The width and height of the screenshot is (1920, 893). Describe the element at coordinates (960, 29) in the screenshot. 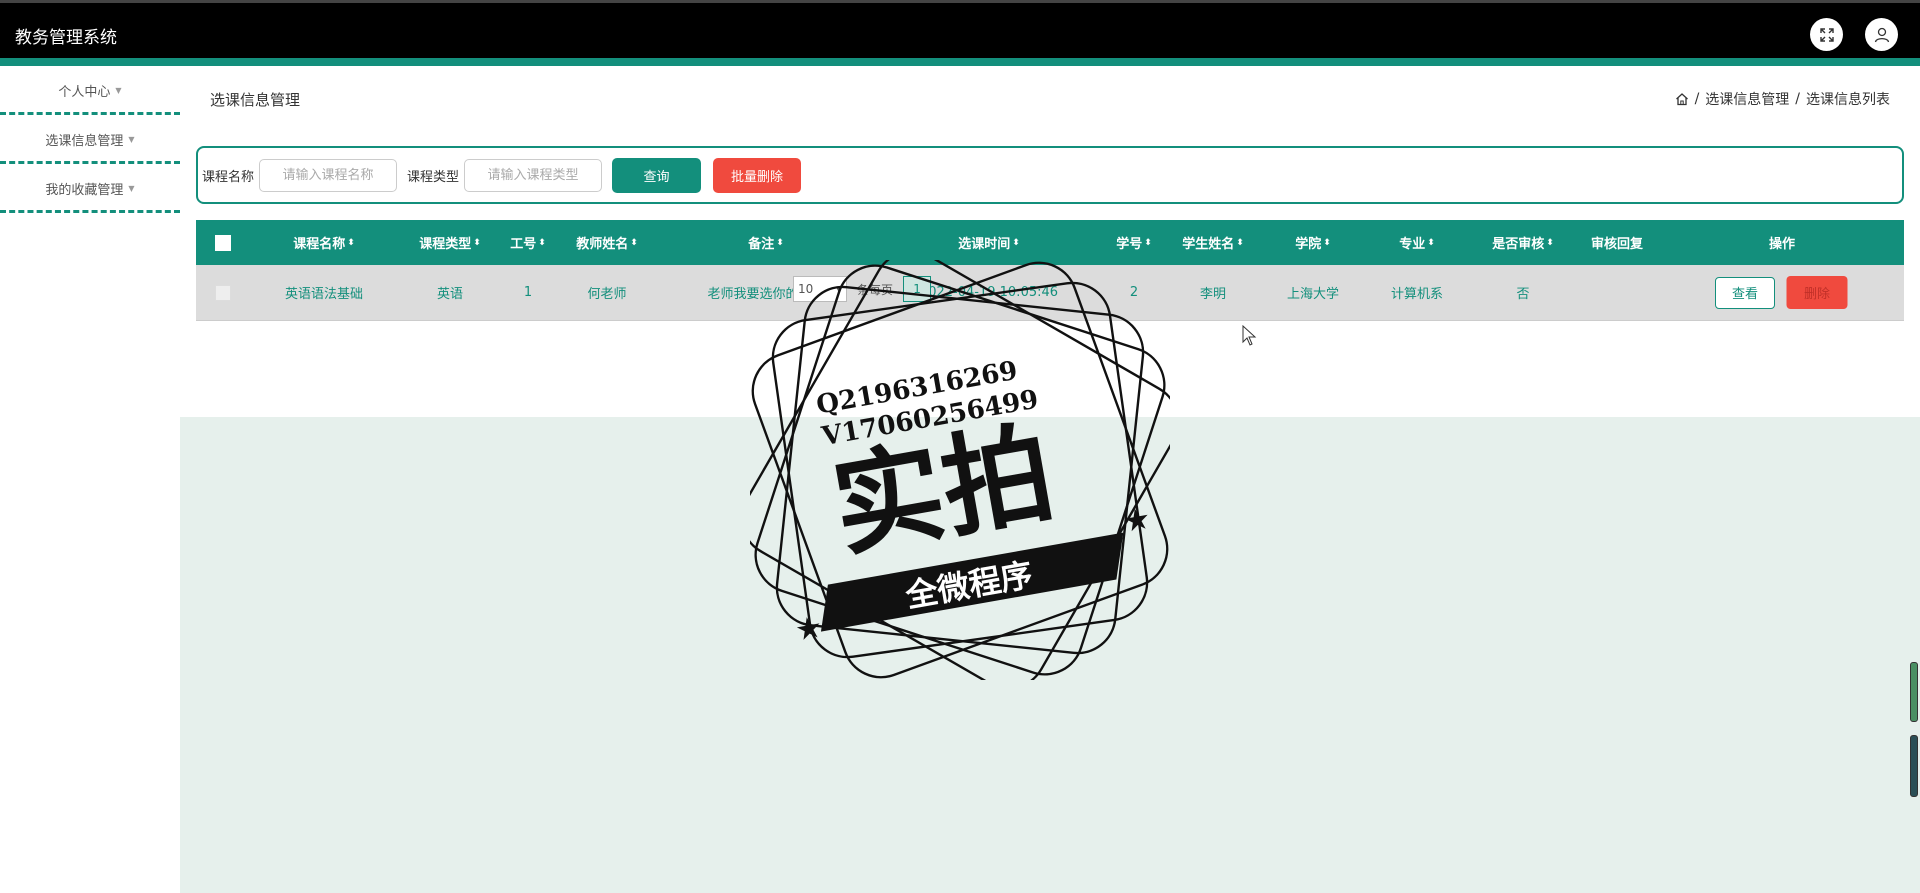

I see `top-header: 教务管理系统` at that location.